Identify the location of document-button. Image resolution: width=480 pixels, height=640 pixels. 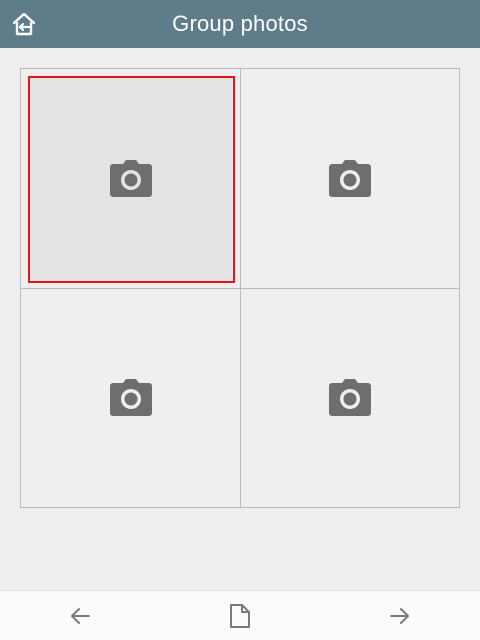
(240, 615).